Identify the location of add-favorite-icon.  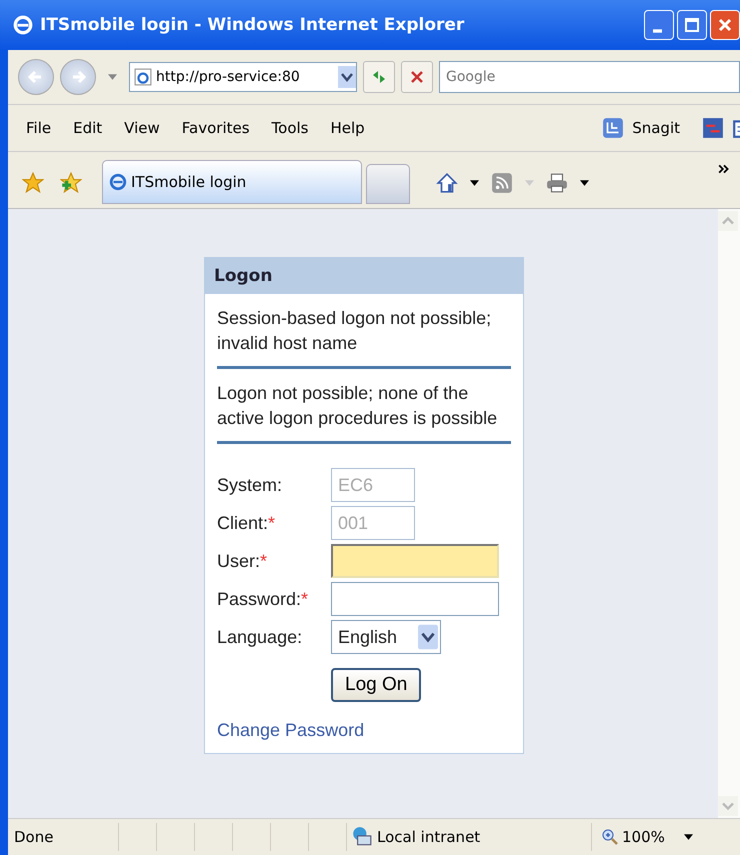
(71, 183).